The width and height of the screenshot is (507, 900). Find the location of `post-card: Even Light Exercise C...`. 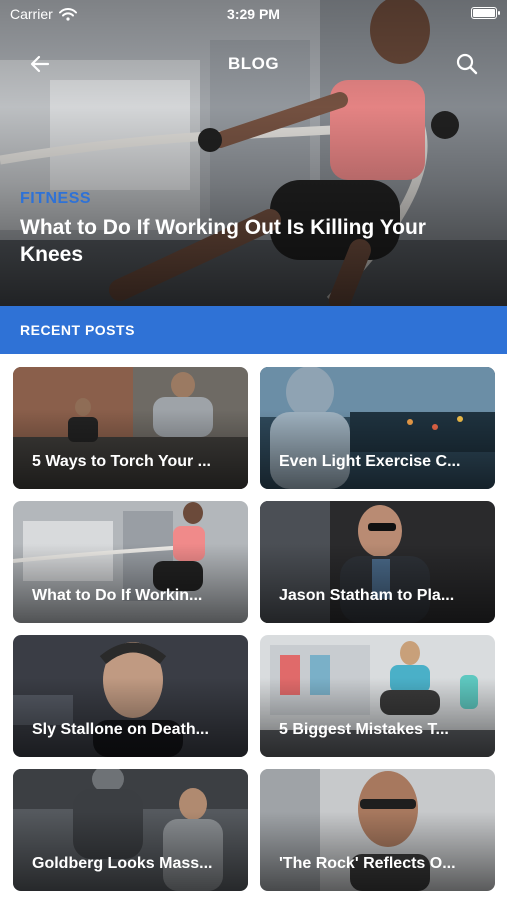

post-card: Even Light Exercise C... is located at coordinates (377, 428).